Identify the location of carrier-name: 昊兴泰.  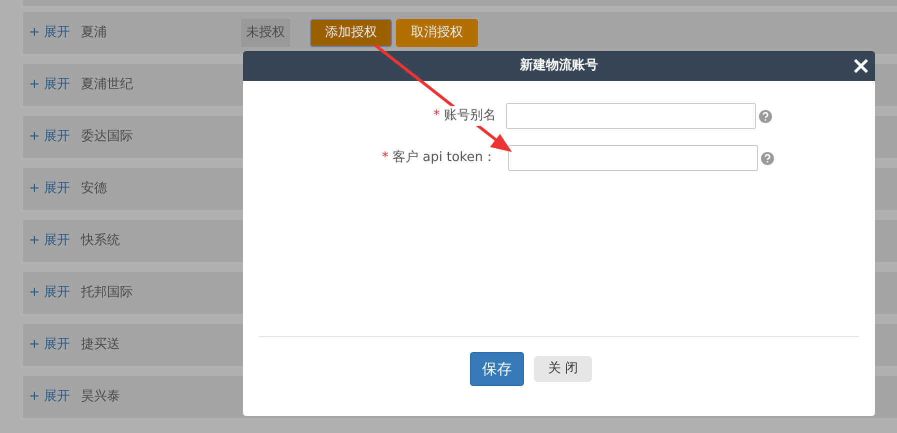
(101, 397).